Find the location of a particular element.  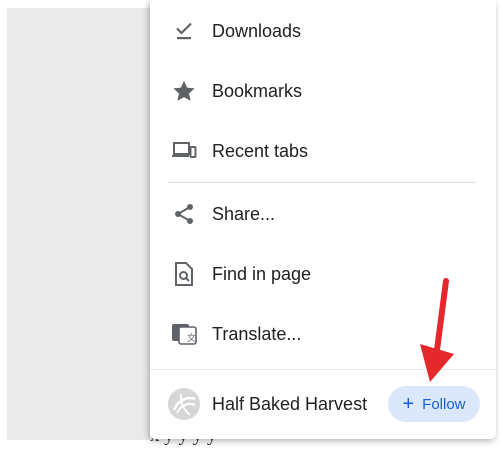

menu-item-label: Downloads is located at coordinates (257, 30).